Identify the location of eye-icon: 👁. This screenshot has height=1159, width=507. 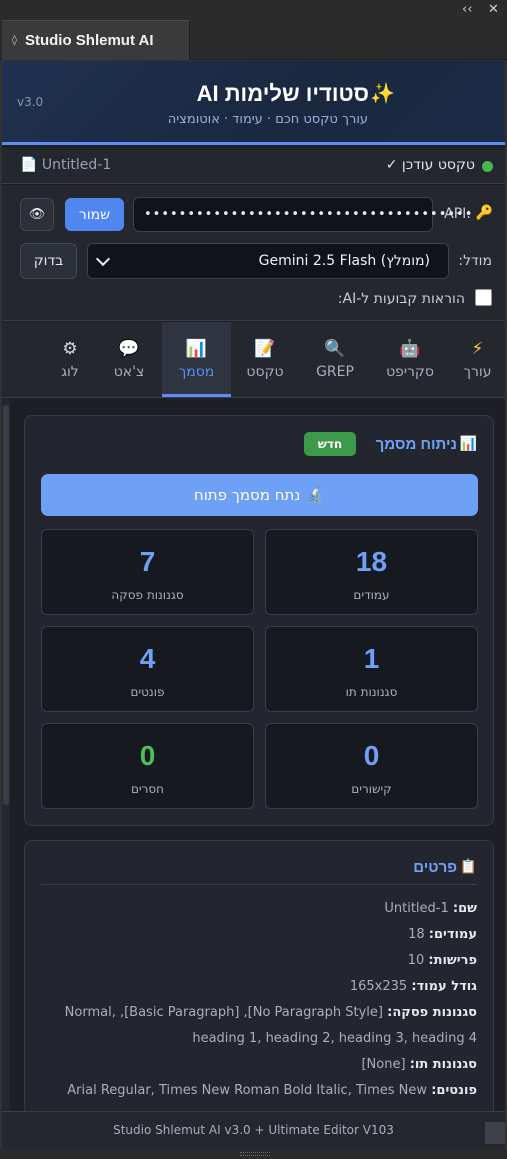
(37, 214).